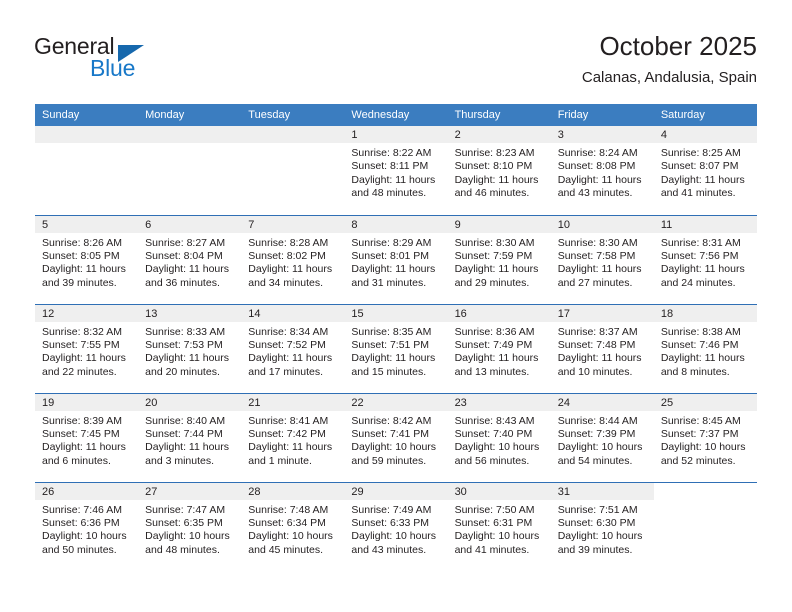  What do you see at coordinates (699, 433) in the screenshot?
I see `sunset-text: Sunset: 7:37 PM` at bounding box center [699, 433].